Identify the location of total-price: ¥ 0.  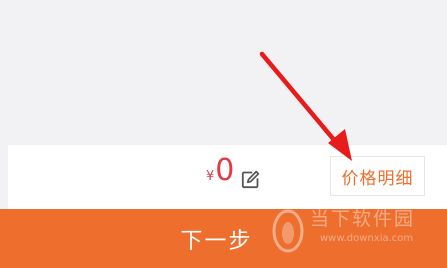
(220, 174).